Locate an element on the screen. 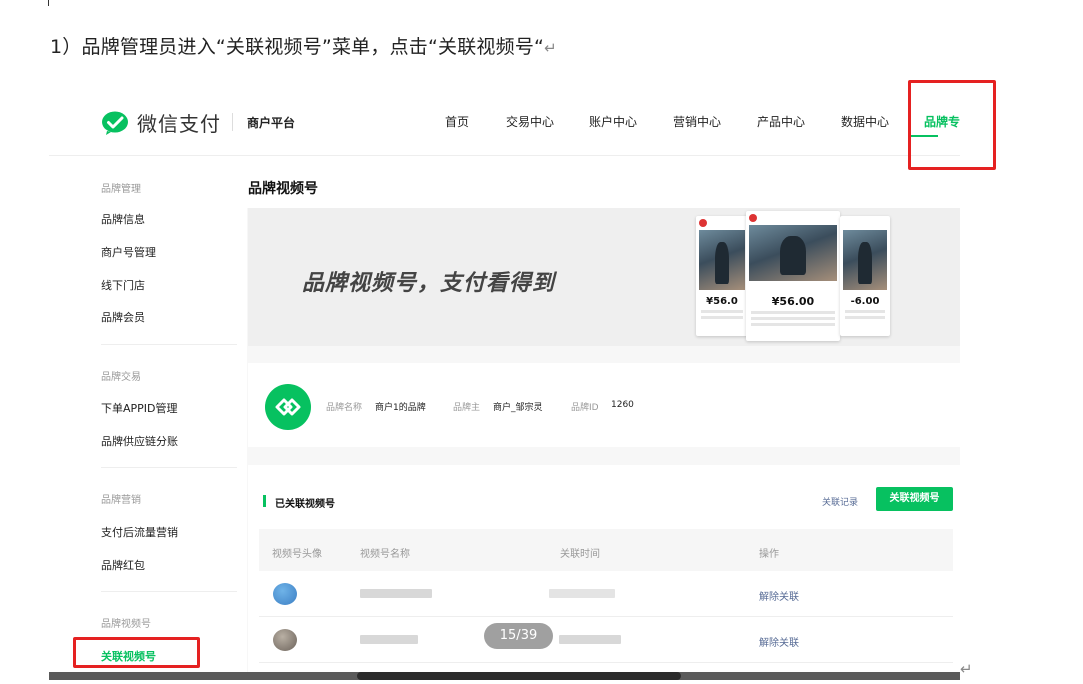 The image size is (1083, 684). sidebar-group-brand-marketing: 品牌营销 is located at coordinates (121, 500).